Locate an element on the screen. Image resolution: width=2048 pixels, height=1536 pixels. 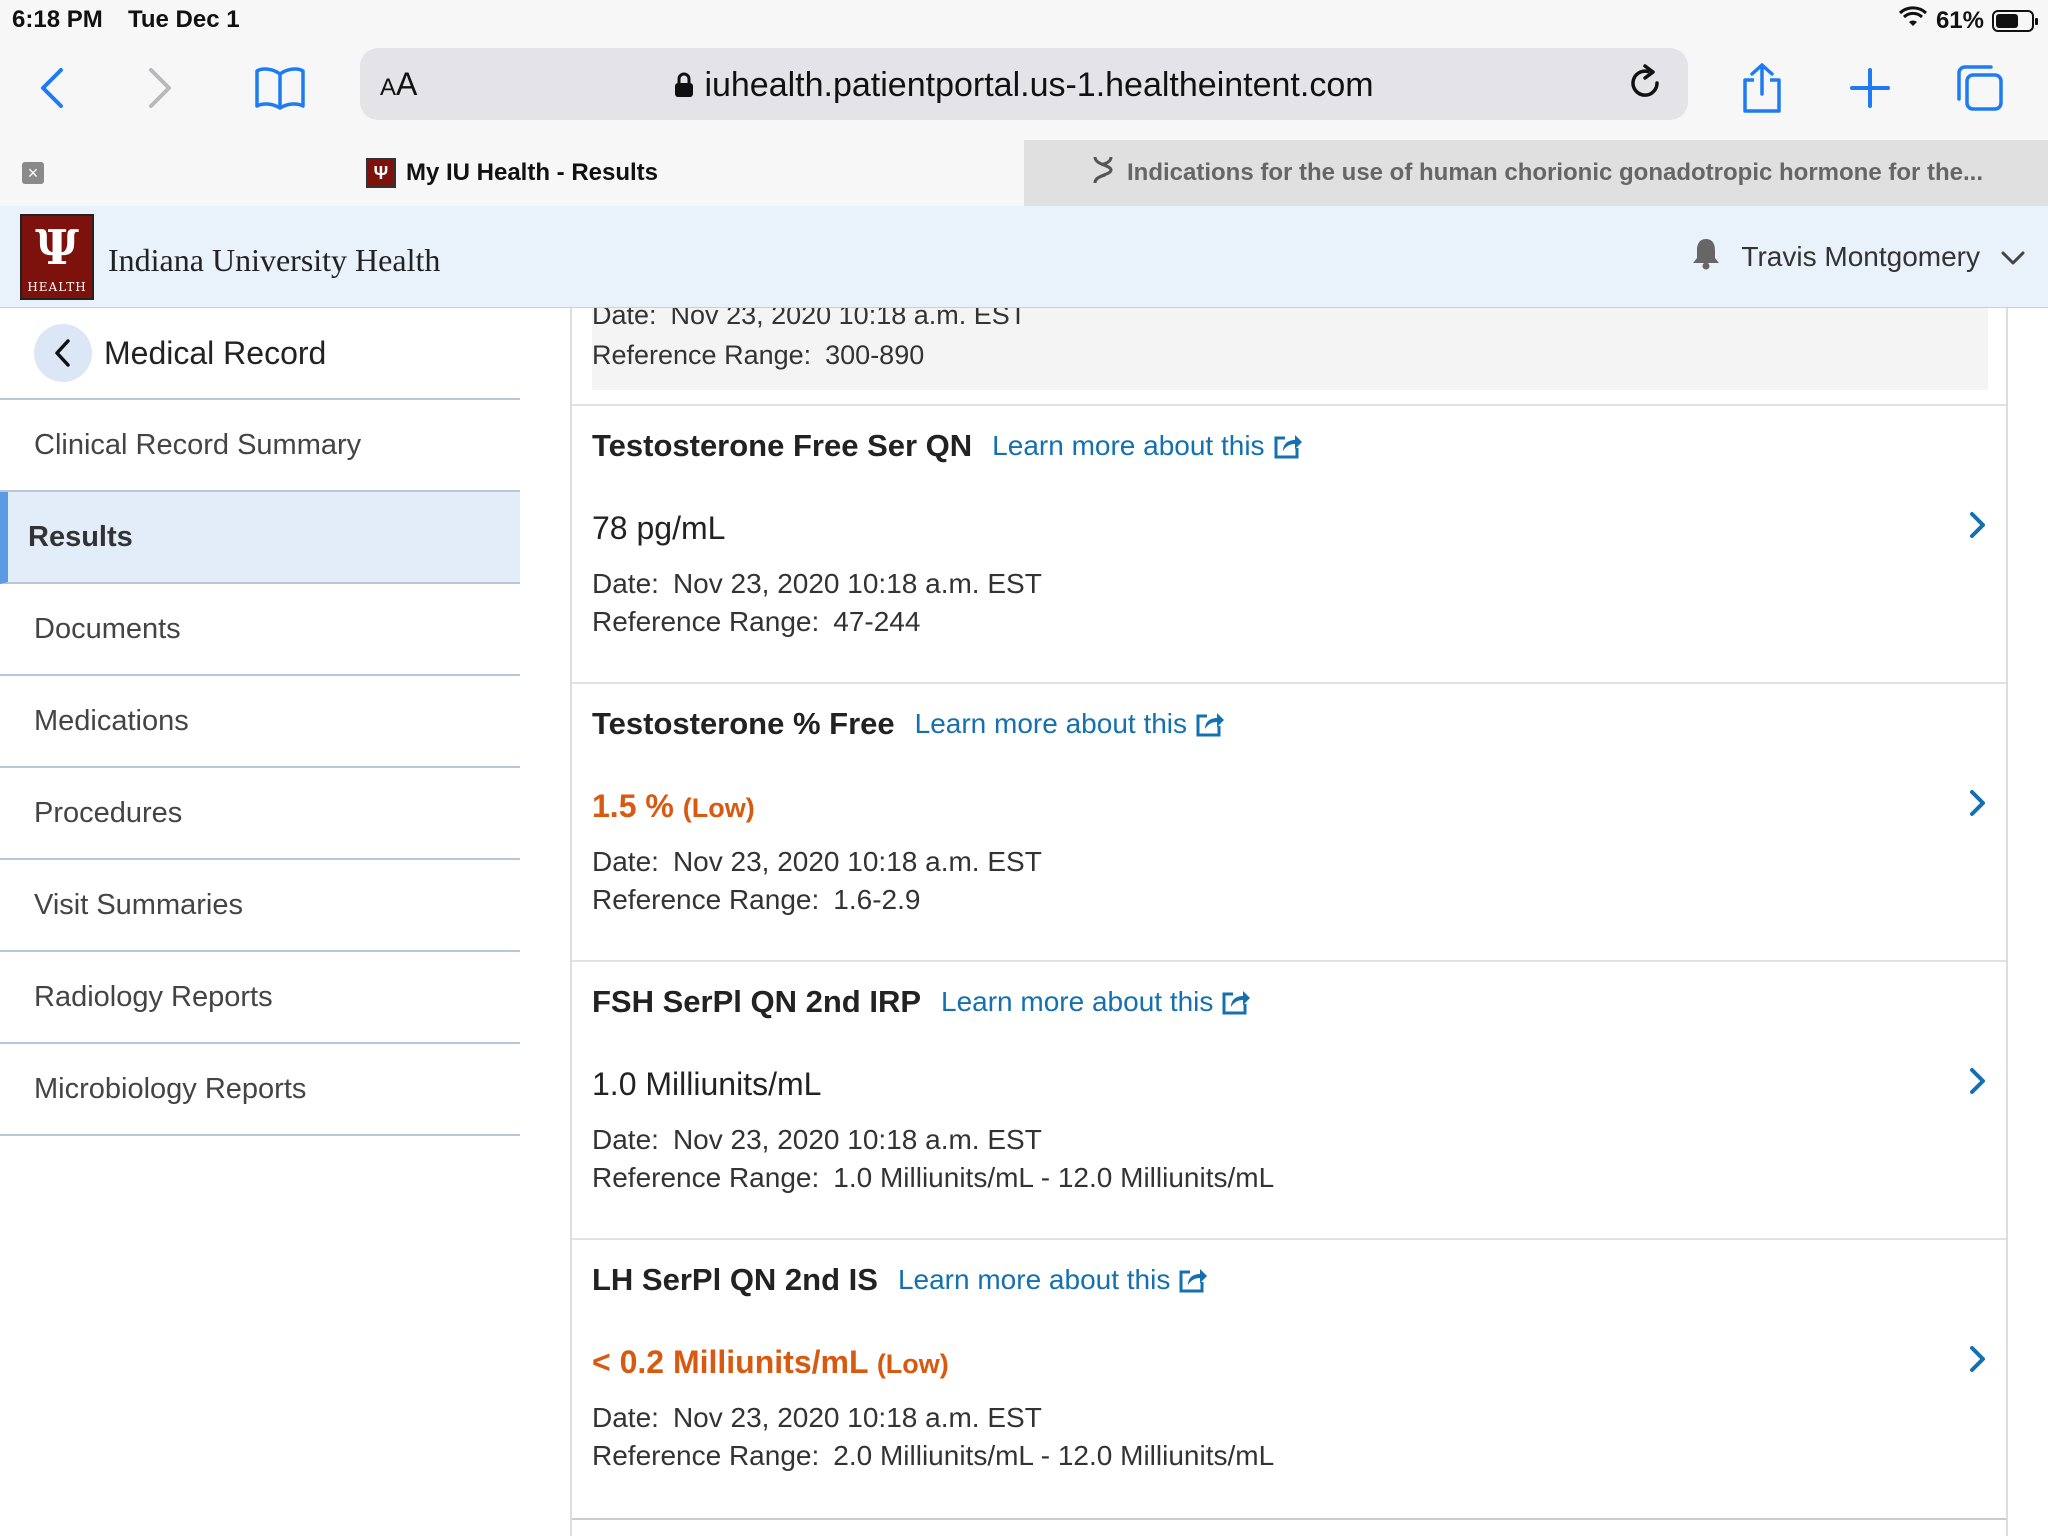
result-name: FSH SerPl QN 2nd IRP is located at coordinates (757, 1001).